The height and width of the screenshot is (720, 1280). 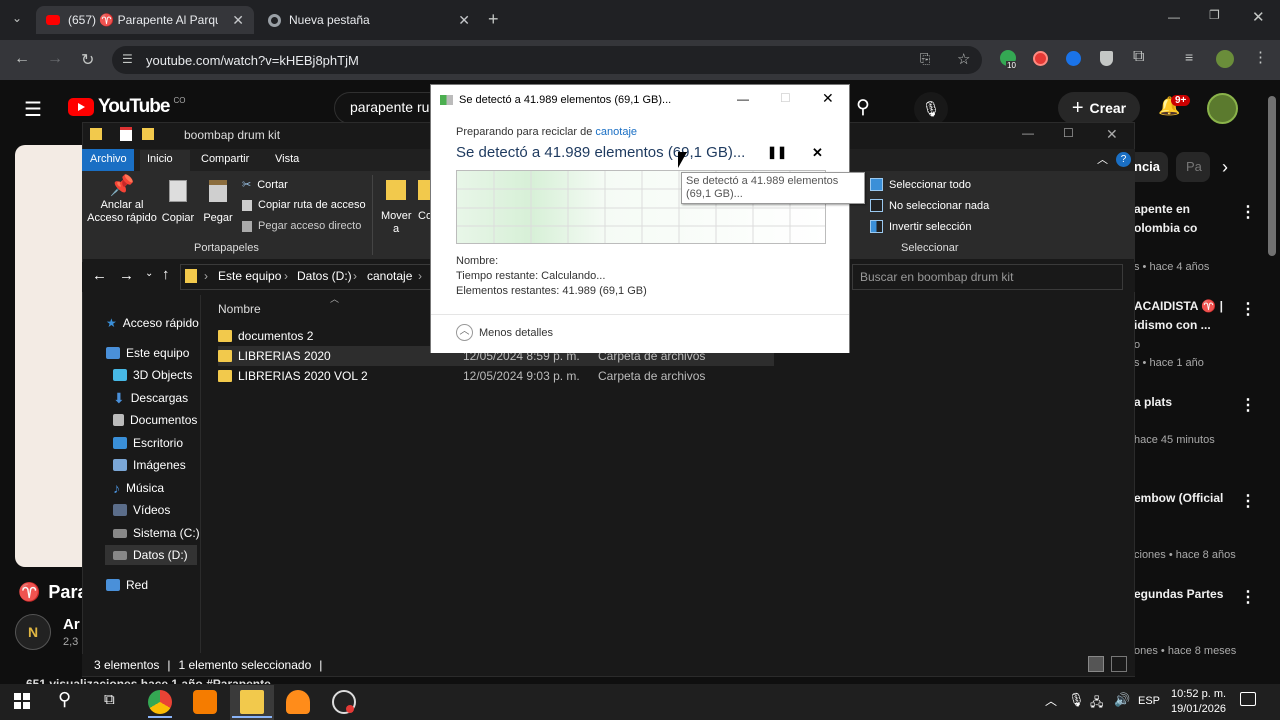 I want to click on nav-videos: Vídeos, so click(x=141, y=510).